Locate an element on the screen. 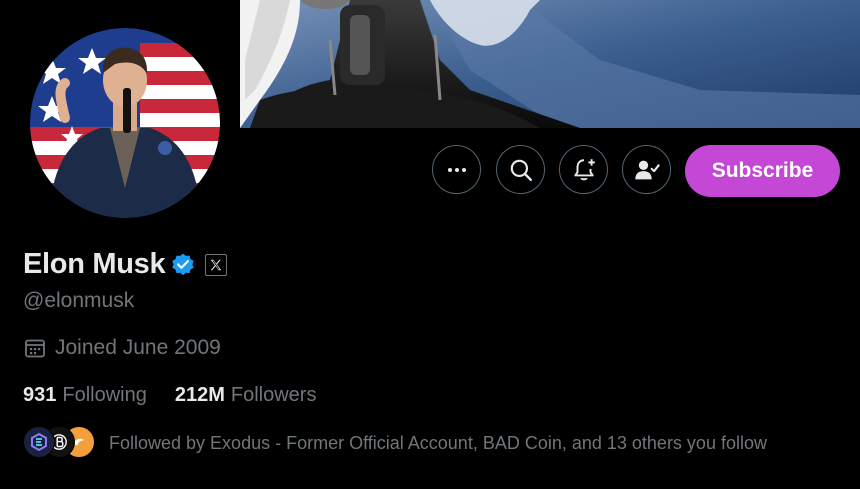  search-button is located at coordinates (520, 169).